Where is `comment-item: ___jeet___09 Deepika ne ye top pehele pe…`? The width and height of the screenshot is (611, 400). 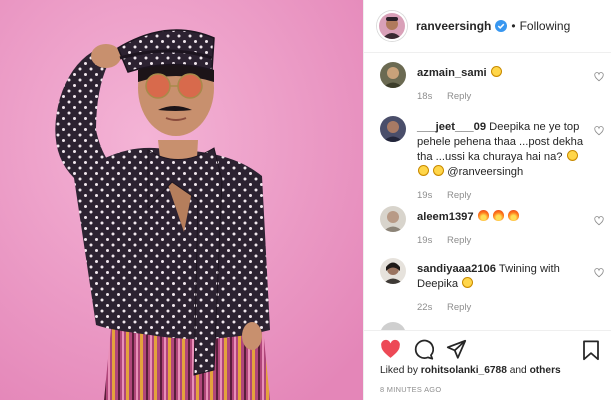
comment-item: ___jeet___09 Deepika ne ye top pehele pe… is located at coordinates (492, 158).